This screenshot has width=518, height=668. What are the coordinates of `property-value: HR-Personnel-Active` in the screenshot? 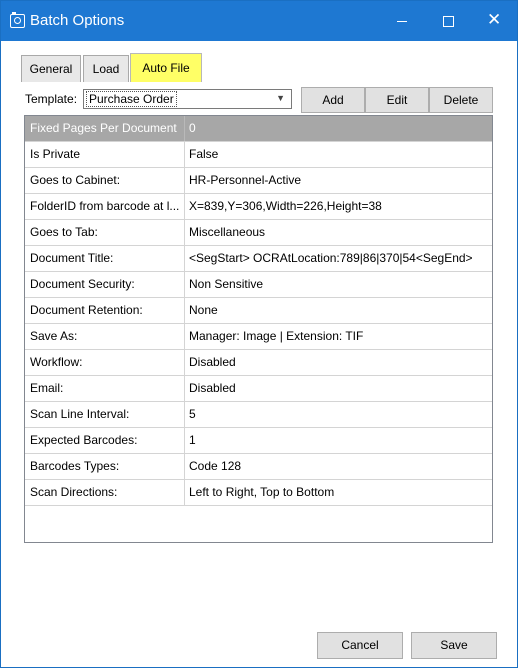 It's located at (338, 180).